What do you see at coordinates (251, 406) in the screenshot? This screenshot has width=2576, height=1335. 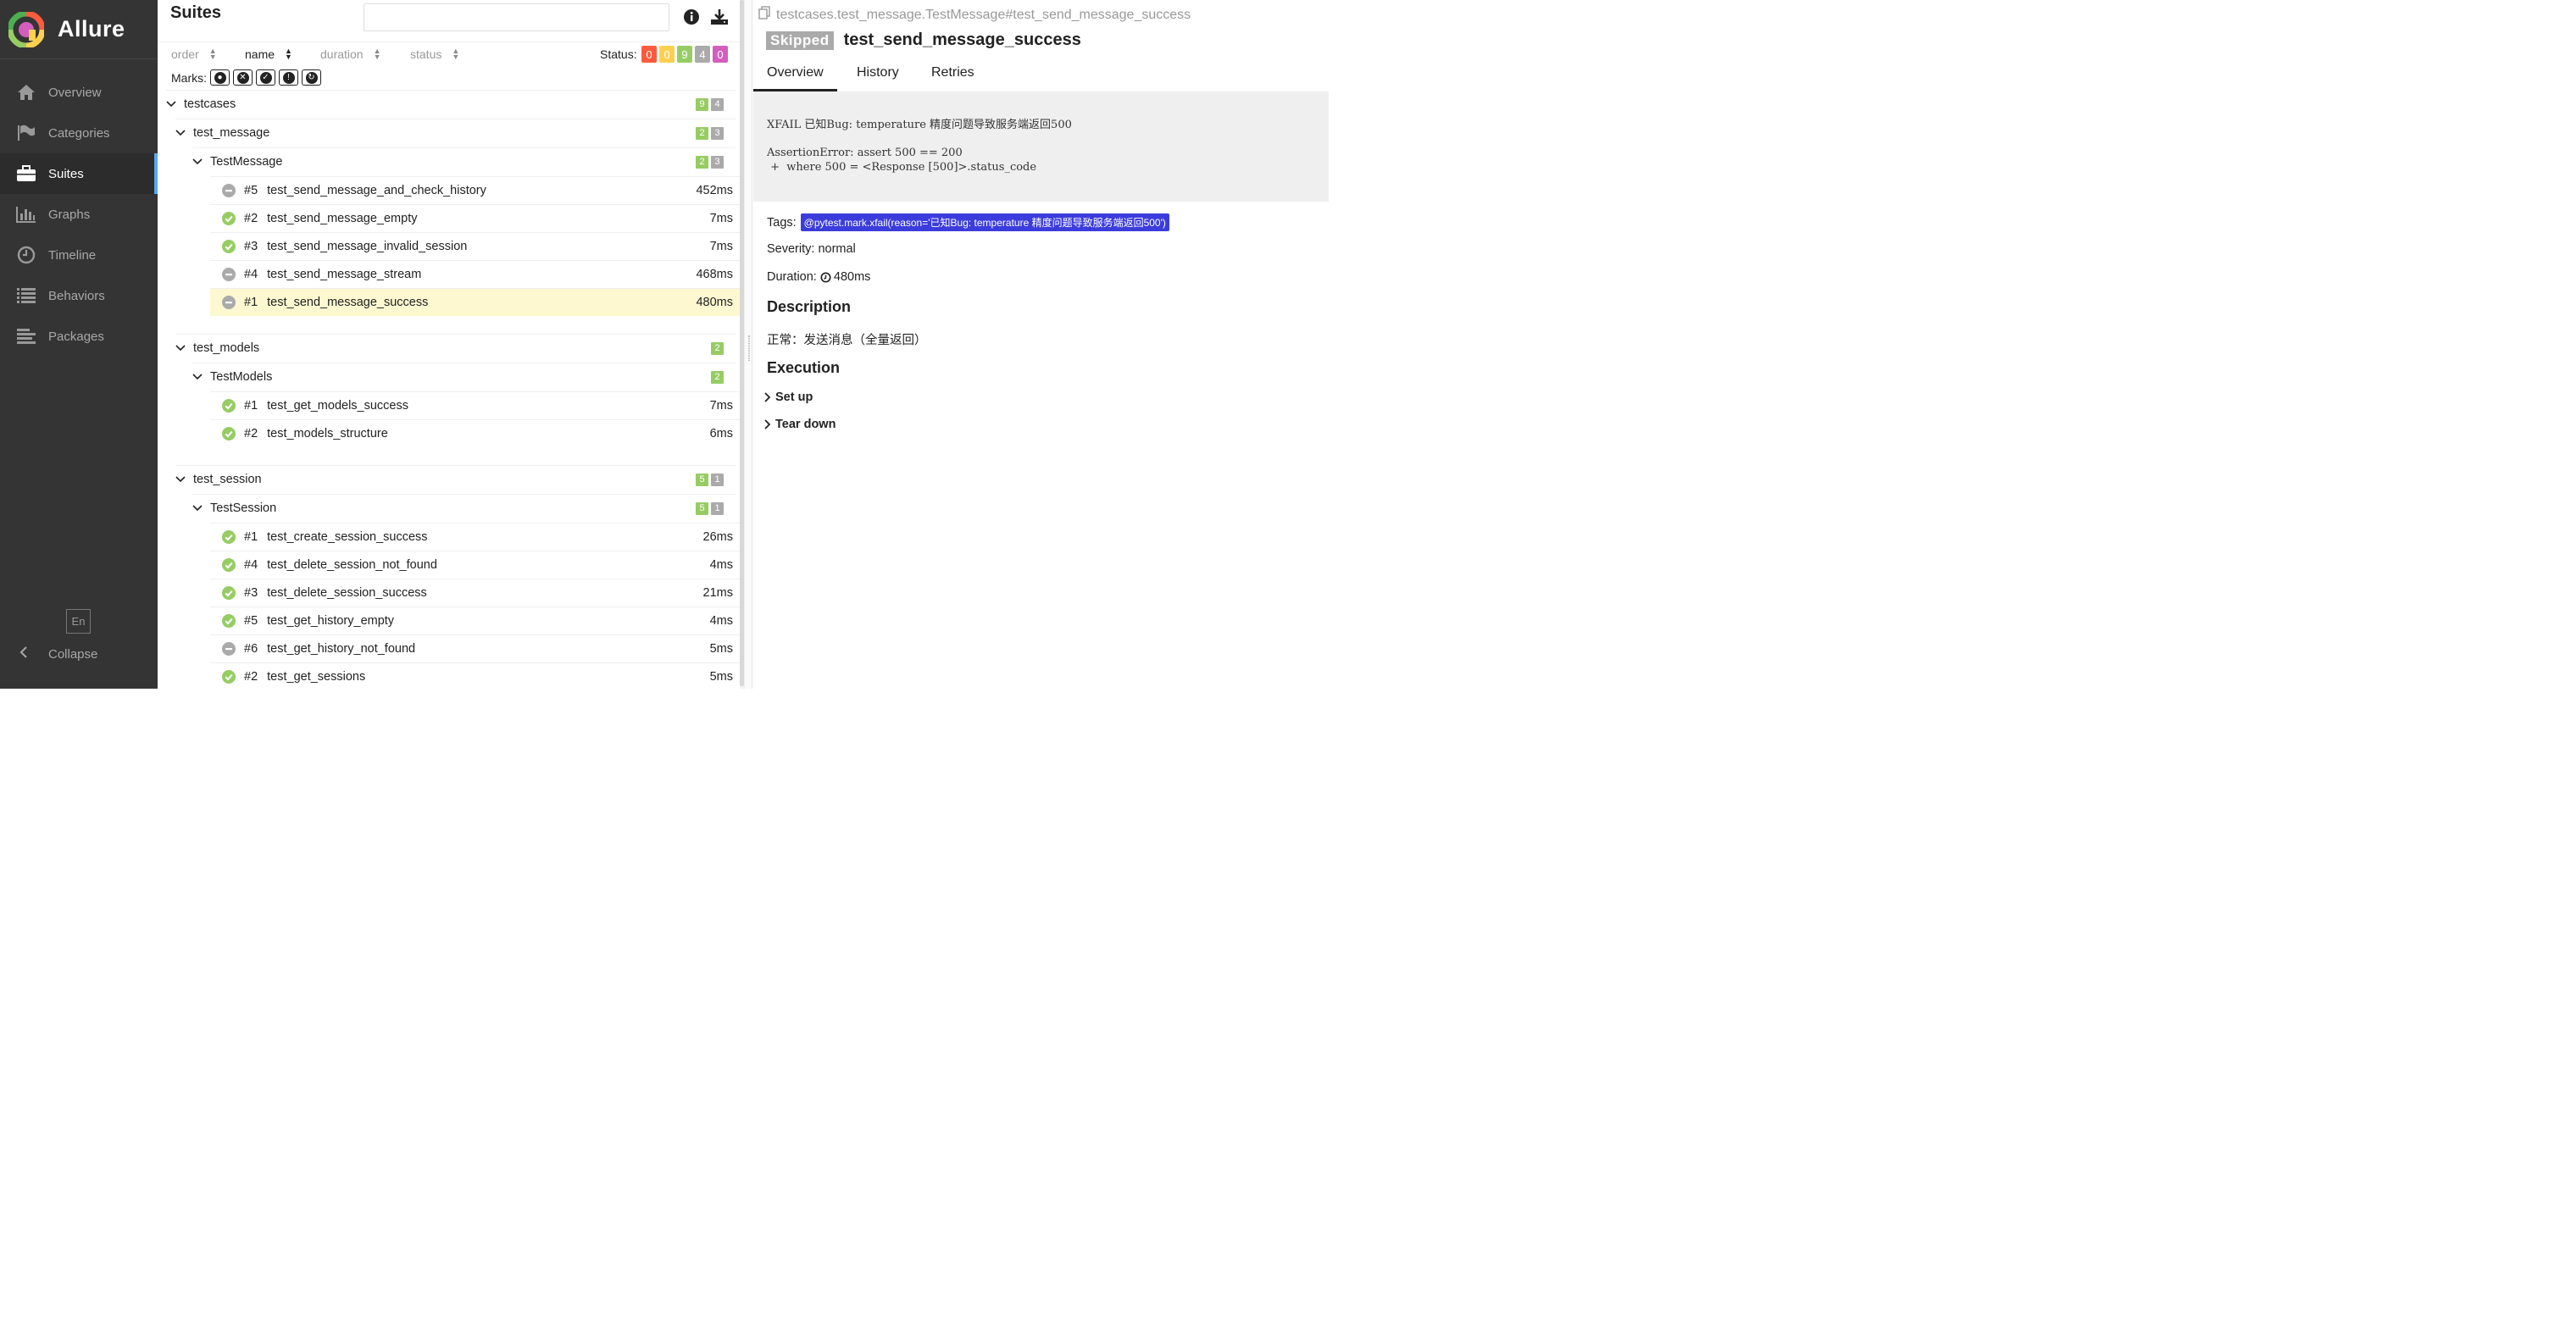 I see `test-order: #1` at bounding box center [251, 406].